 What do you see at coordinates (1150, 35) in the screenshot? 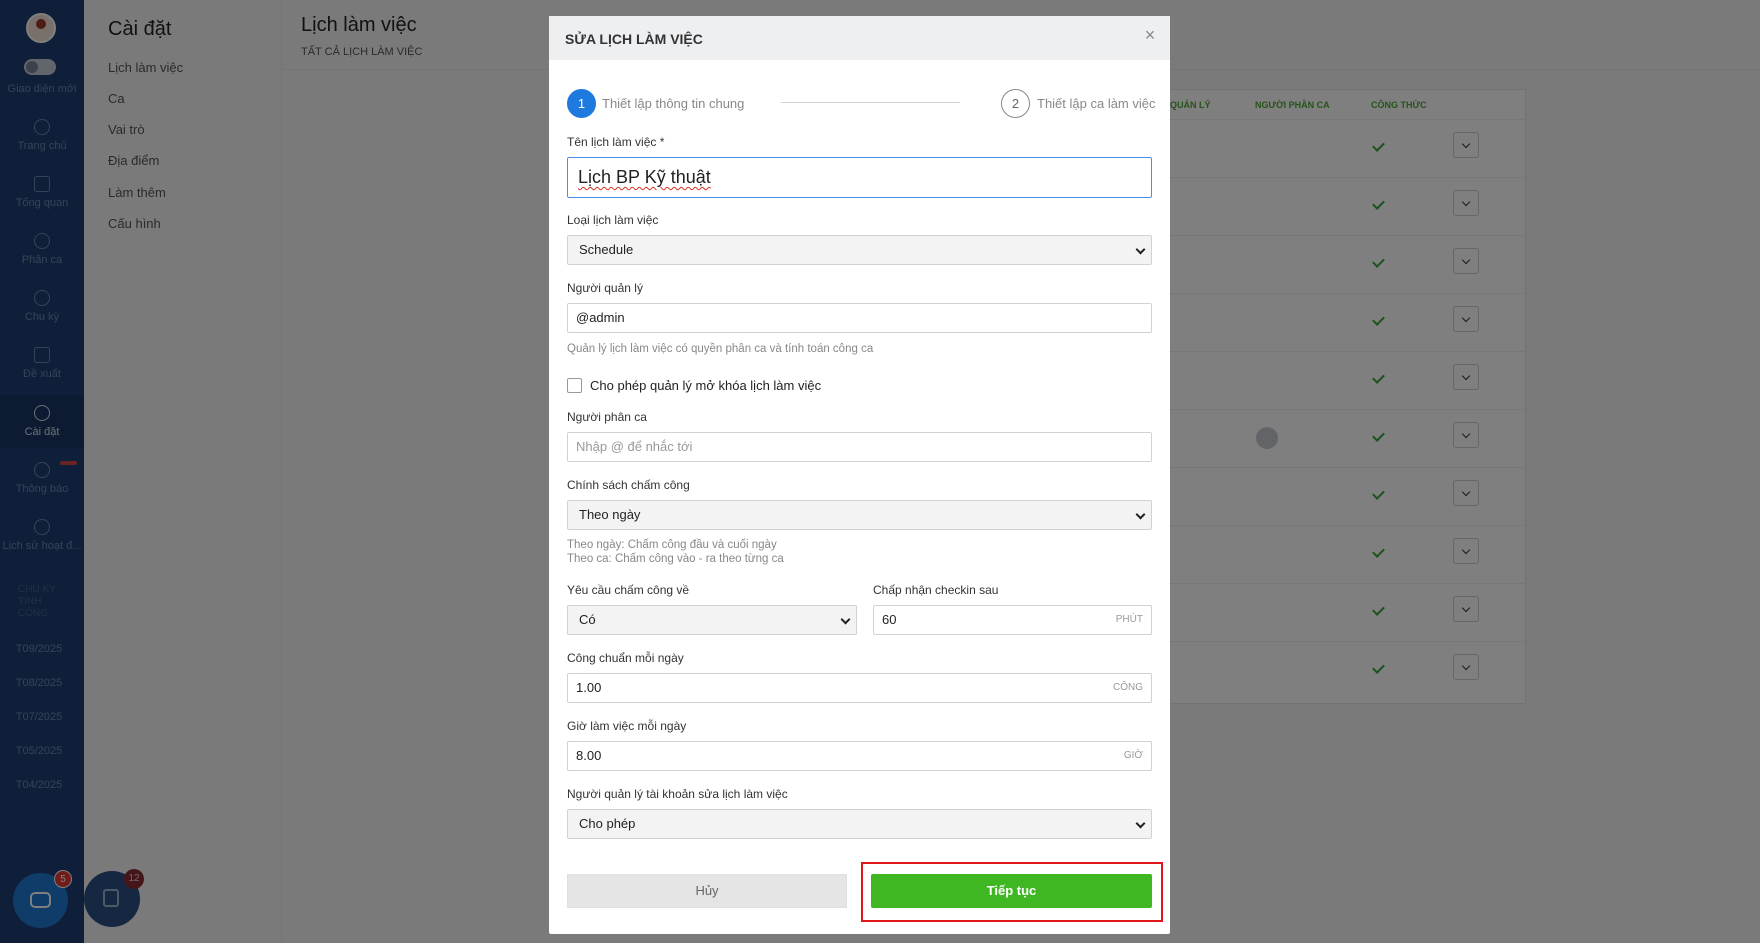
I see `close-icon: ×` at bounding box center [1150, 35].